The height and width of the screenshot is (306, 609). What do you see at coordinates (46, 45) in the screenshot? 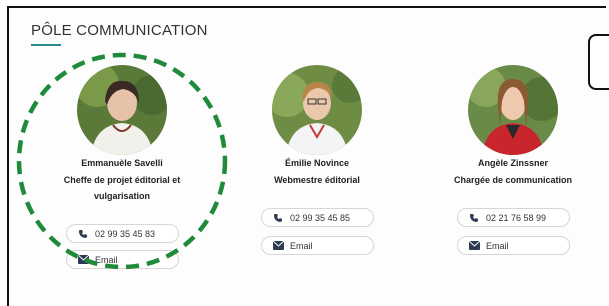
I see `title-underline` at bounding box center [46, 45].